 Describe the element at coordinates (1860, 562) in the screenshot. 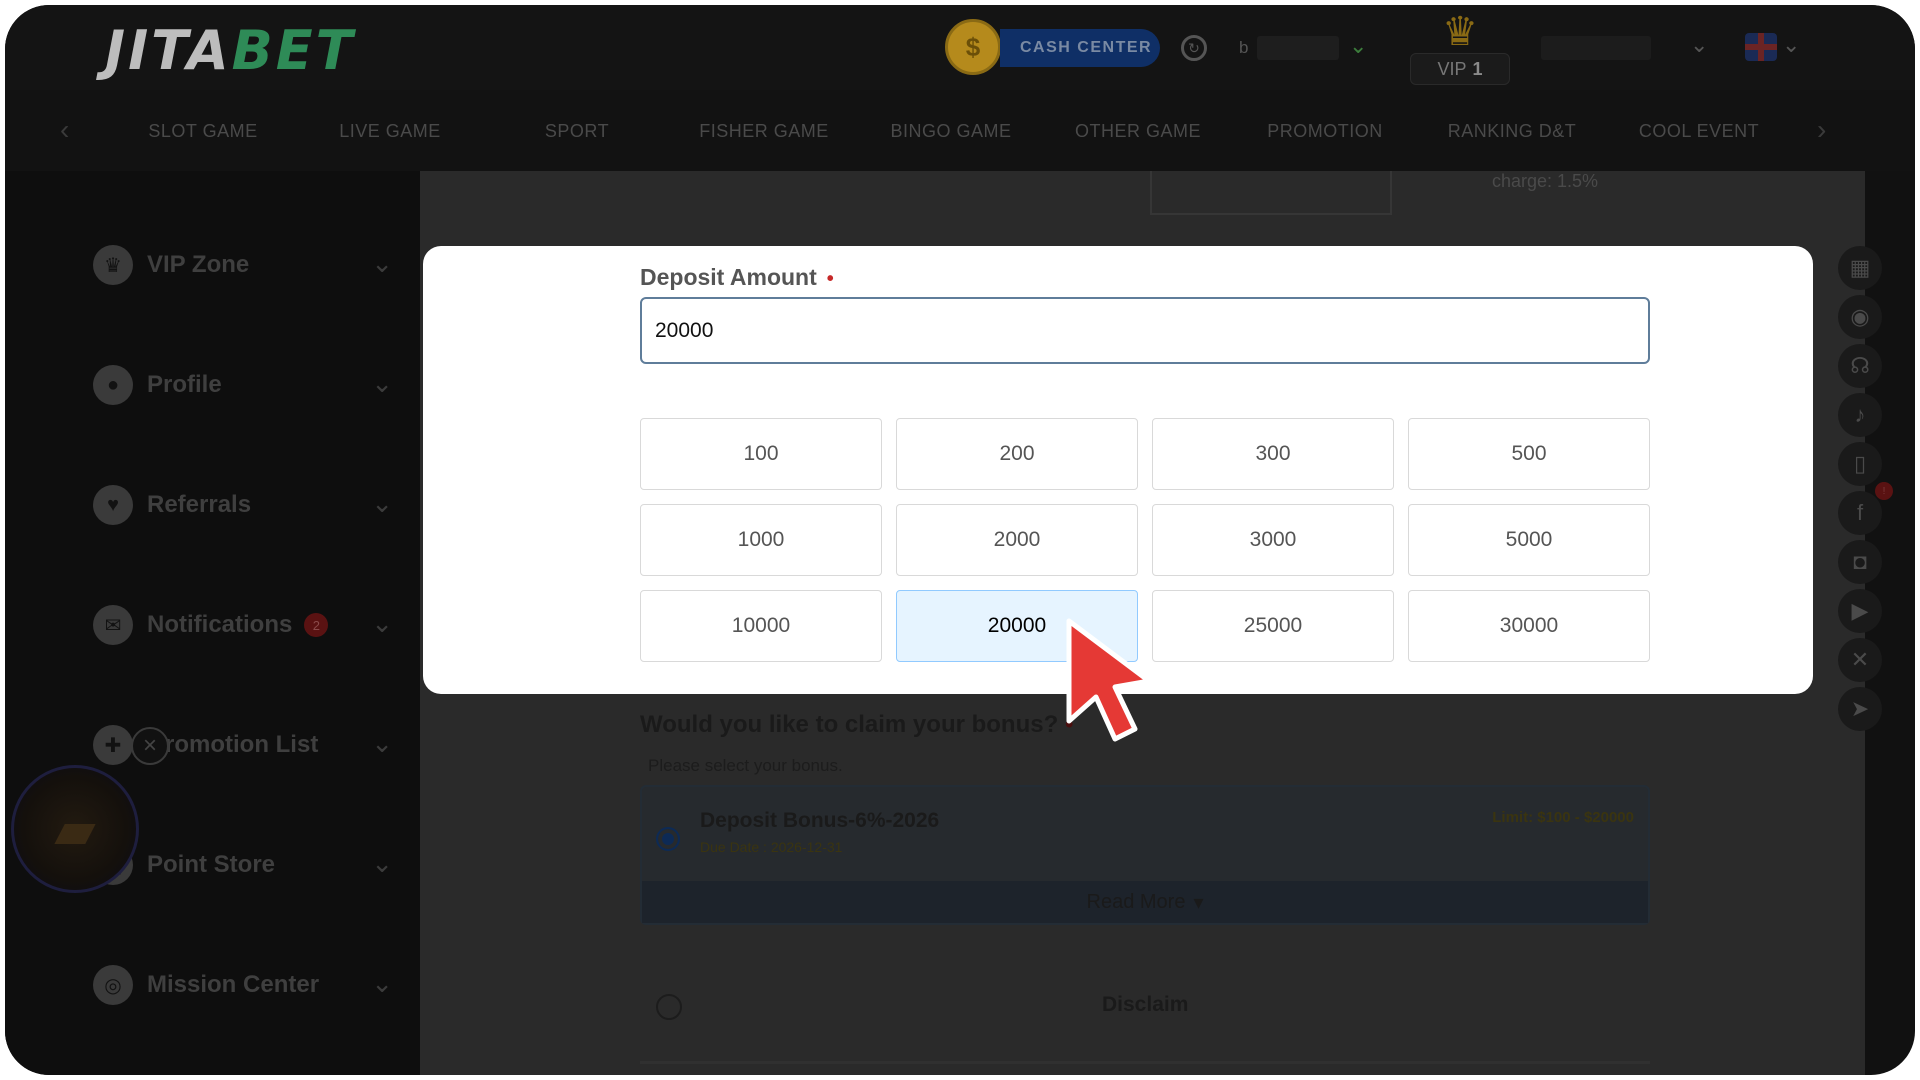

I see `instagram-icon: ◘` at that location.